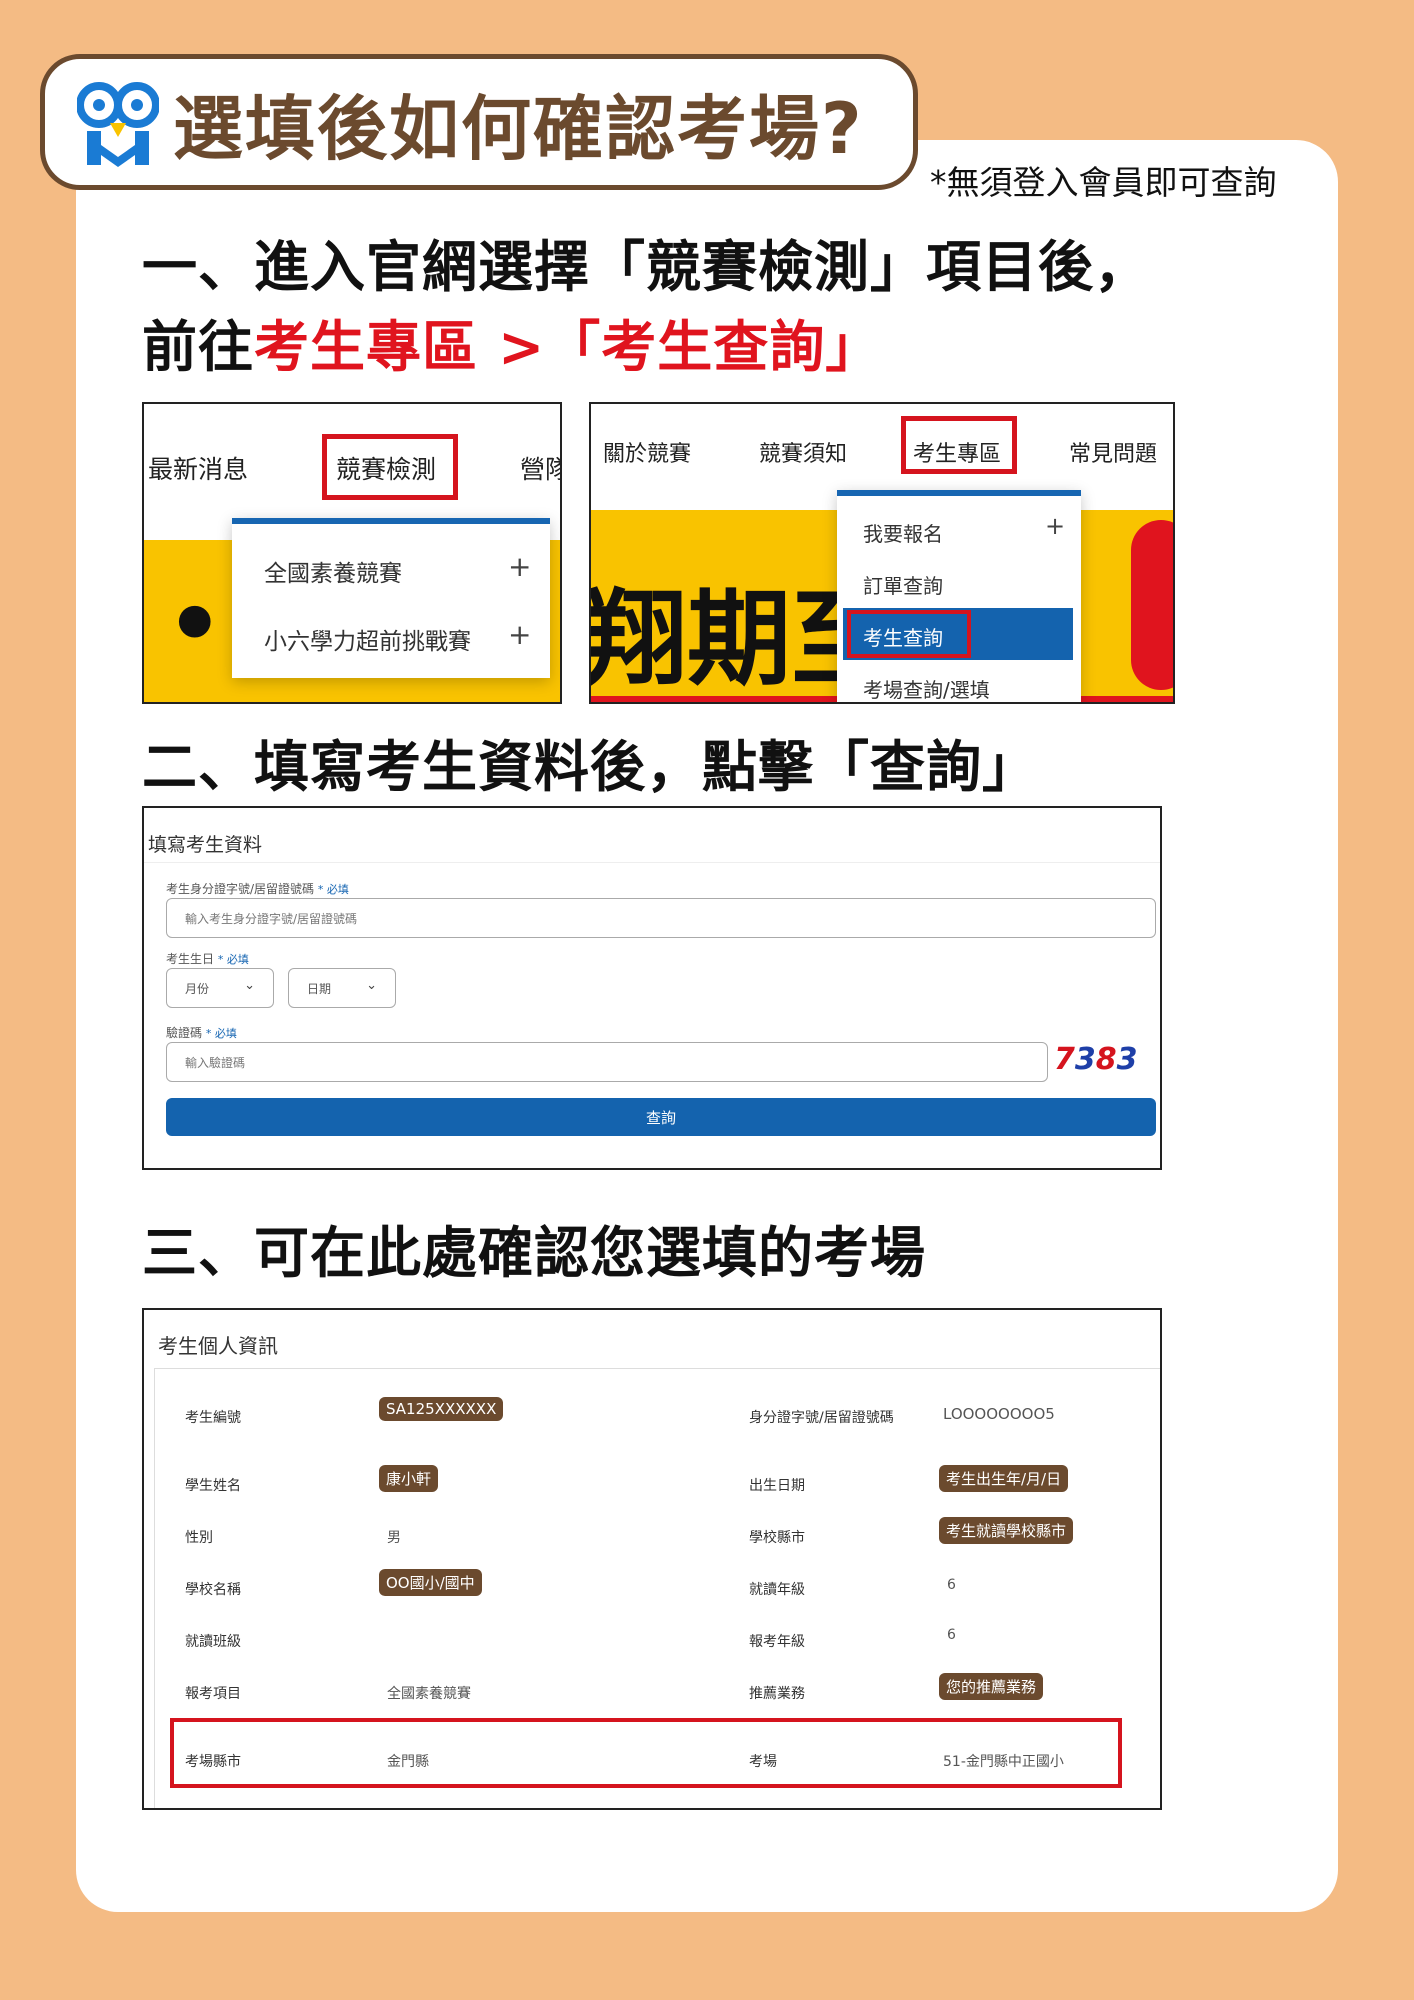  I want to click on highlight-candidate-zone, so click(959, 445).